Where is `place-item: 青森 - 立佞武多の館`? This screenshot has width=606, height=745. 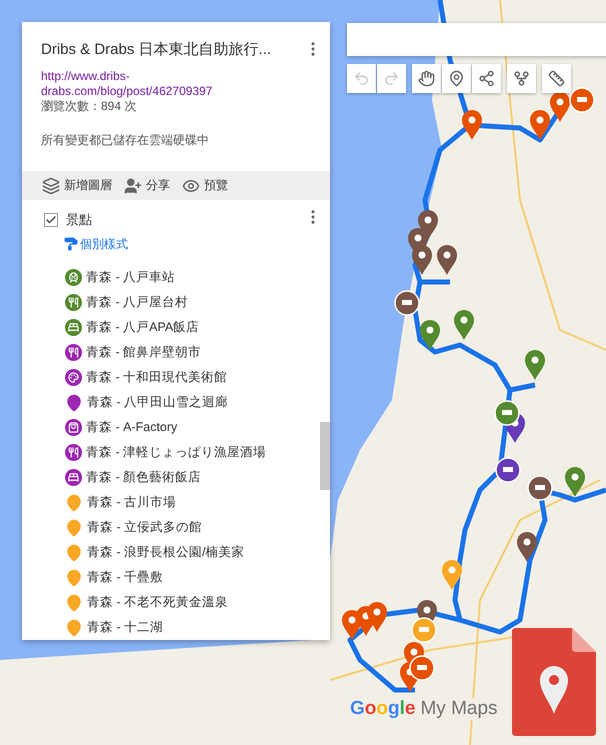 place-item: 青森 - 立佞武多の館 is located at coordinates (133, 527).